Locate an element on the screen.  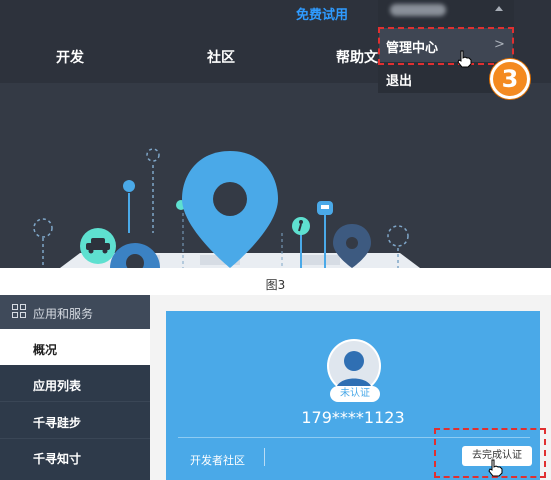
bus-pin-icon is located at coordinates (129, 186).